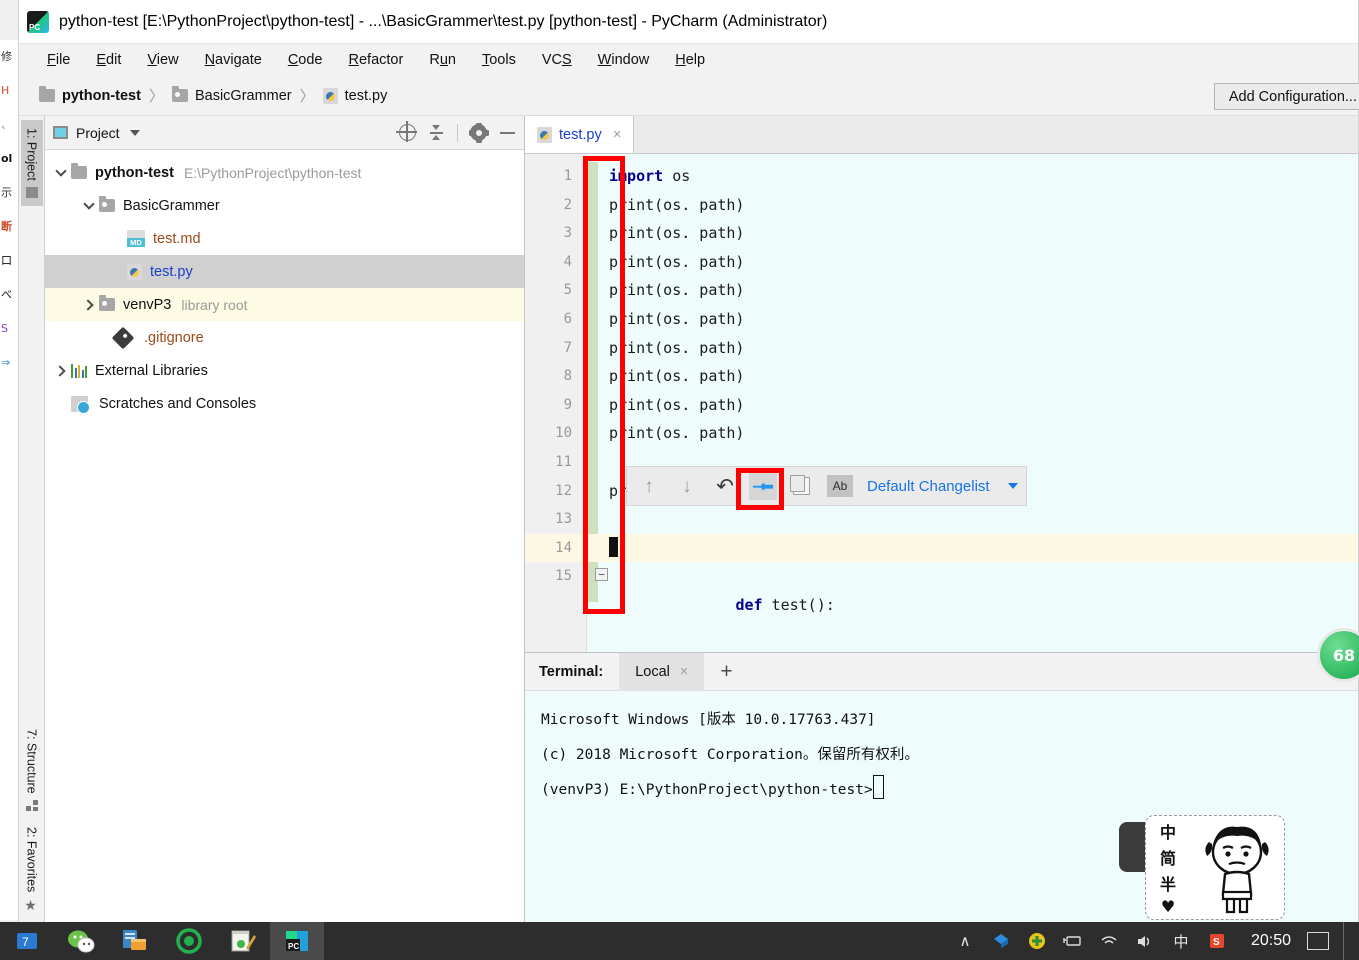 The width and height of the screenshot is (1359, 960). What do you see at coordinates (98, 132) in the screenshot?
I see `project-pane-title: Project` at bounding box center [98, 132].